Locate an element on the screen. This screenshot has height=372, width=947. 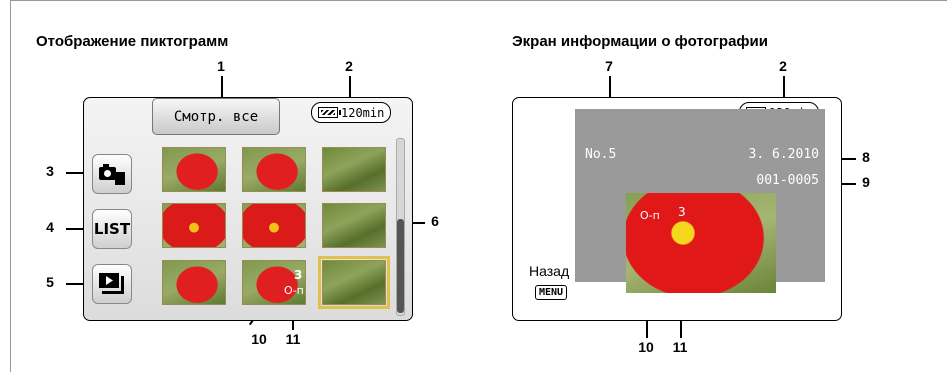
callout-6: 6 is located at coordinates (435, 221).